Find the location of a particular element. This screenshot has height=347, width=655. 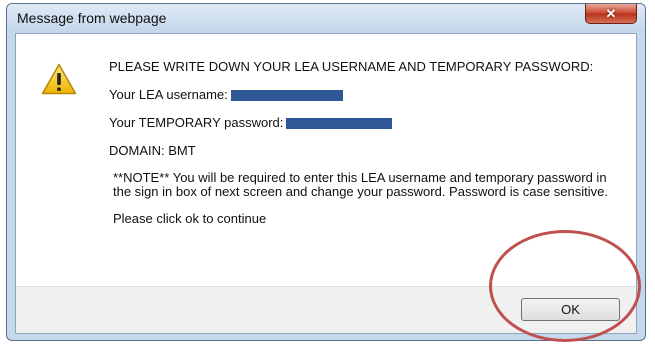

continue-text: Please click ok to continue is located at coordinates (190, 218).